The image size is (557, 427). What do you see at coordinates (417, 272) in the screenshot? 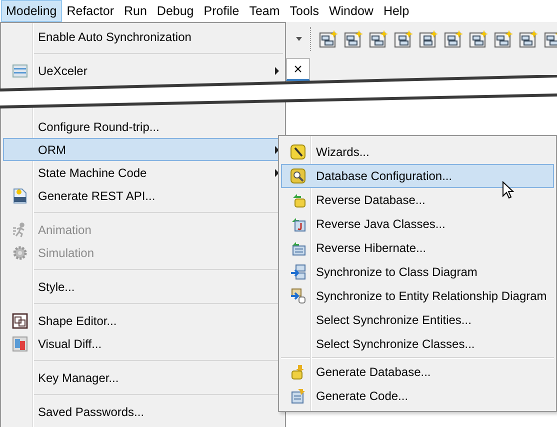
I see `menu-item: Synchronize to Class Diagram` at bounding box center [417, 272].